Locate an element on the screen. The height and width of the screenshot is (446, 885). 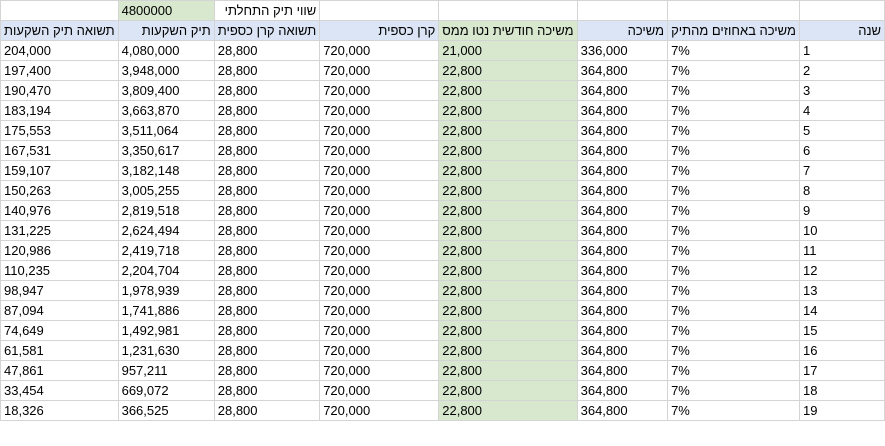
cell-monthly-net: 21,000 is located at coordinates (508, 50).